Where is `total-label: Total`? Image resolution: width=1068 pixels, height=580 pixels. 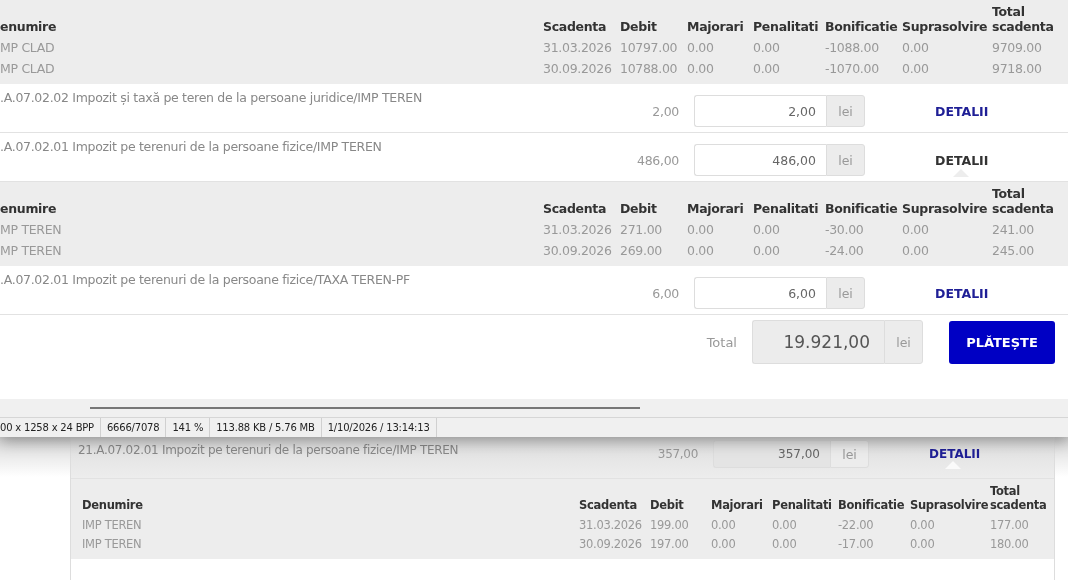 total-label: Total is located at coordinates (721, 342).